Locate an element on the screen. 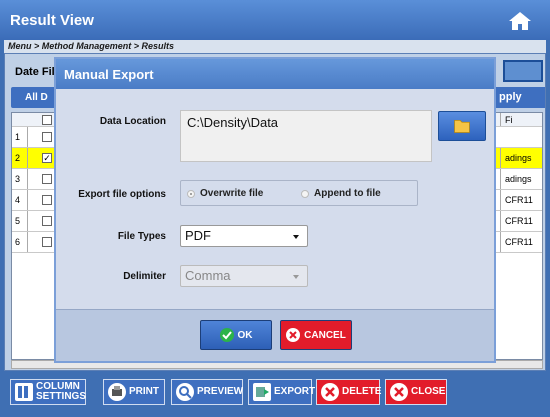 The image size is (550, 417). title-bar: Result View is located at coordinates (275, 20).